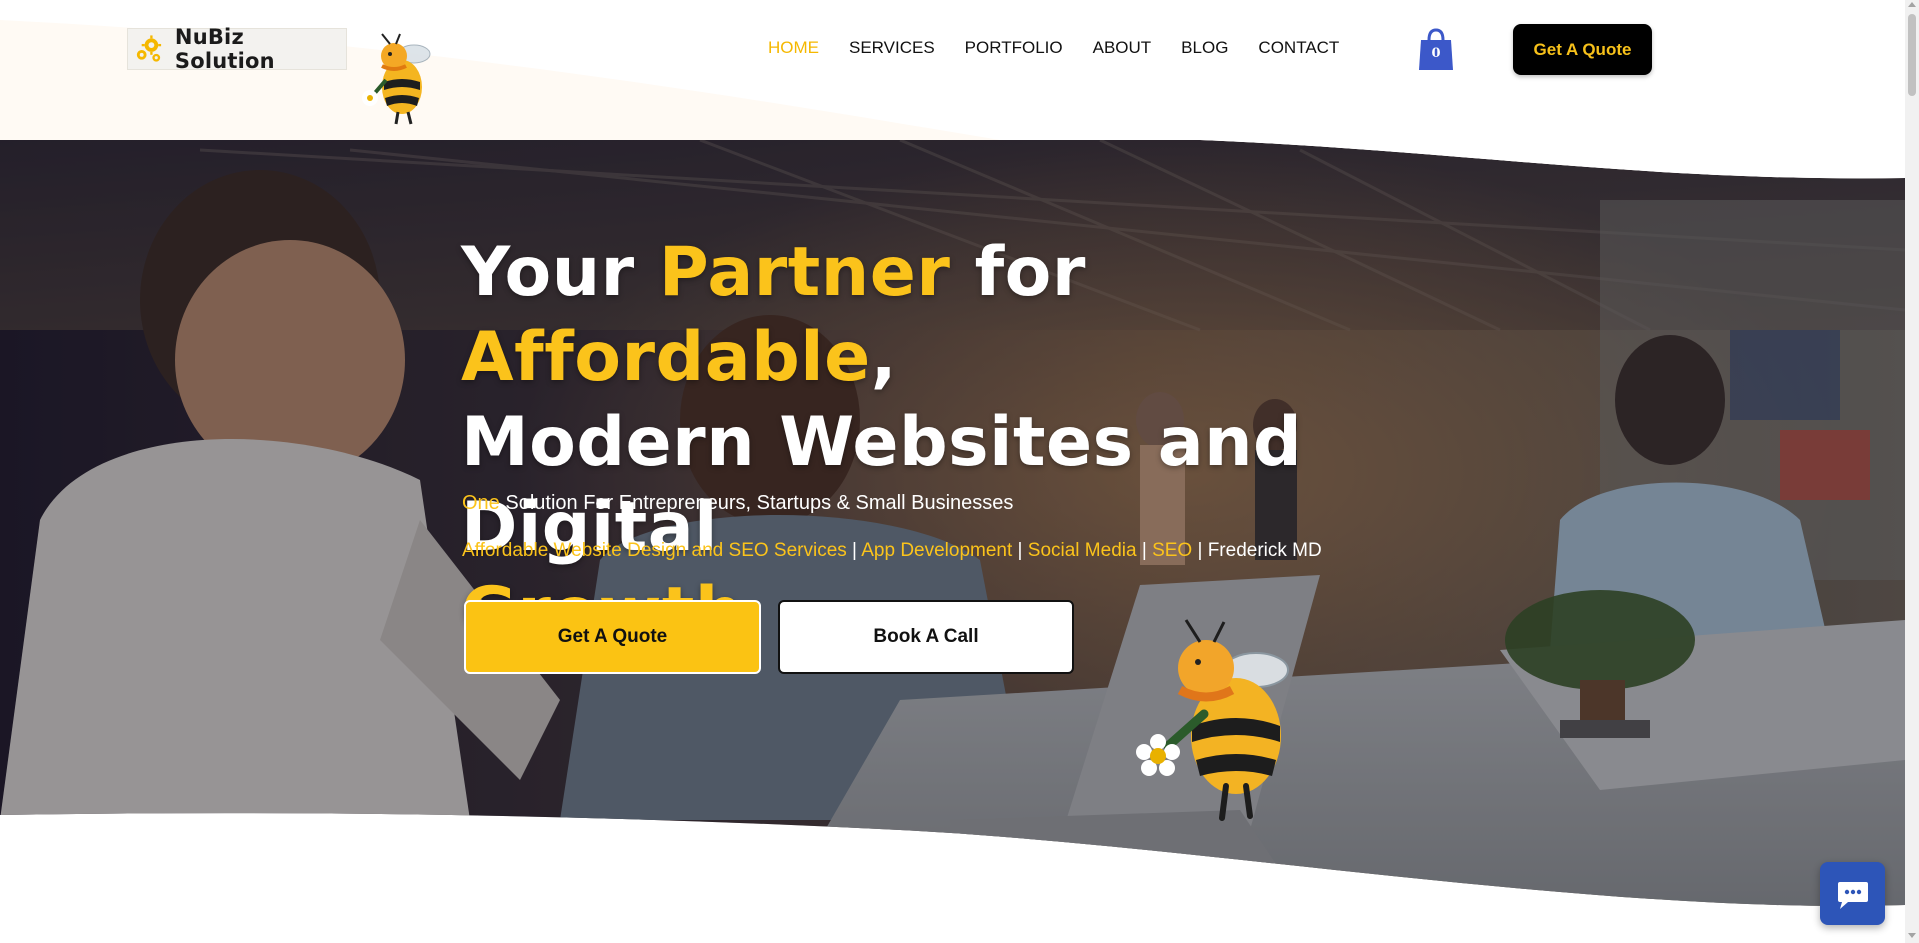 This screenshot has width=1919, height=943. I want to click on nav-home: HOME, so click(793, 48).